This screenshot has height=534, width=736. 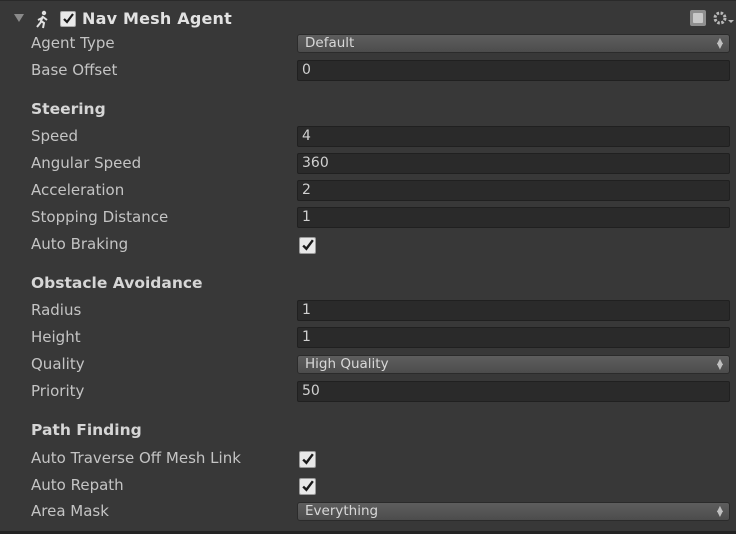 What do you see at coordinates (368, 245) in the screenshot?
I see `auto-braking-row: Auto Braking` at bounding box center [368, 245].